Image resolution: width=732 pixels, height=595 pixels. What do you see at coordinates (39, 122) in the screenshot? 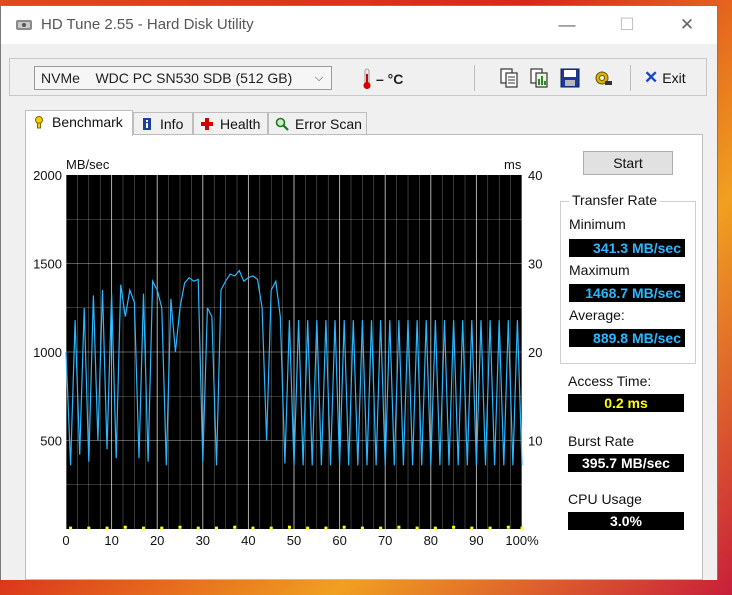
I see `benchmark-icon` at bounding box center [39, 122].